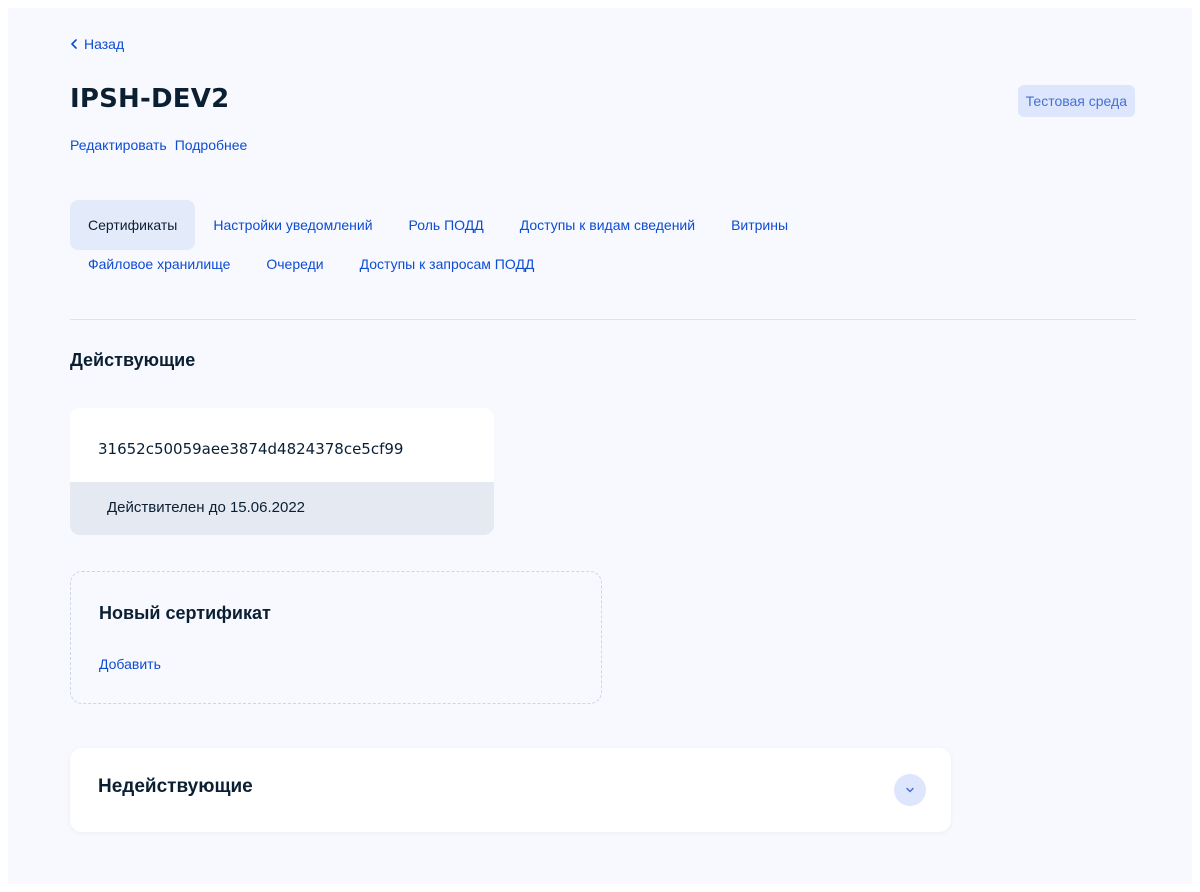 The height and width of the screenshot is (892, 1200). What do you see at coordinates (211, 145) in the screenshot?
I see `details-link: Подробнее` at bounding box center [211, 145].